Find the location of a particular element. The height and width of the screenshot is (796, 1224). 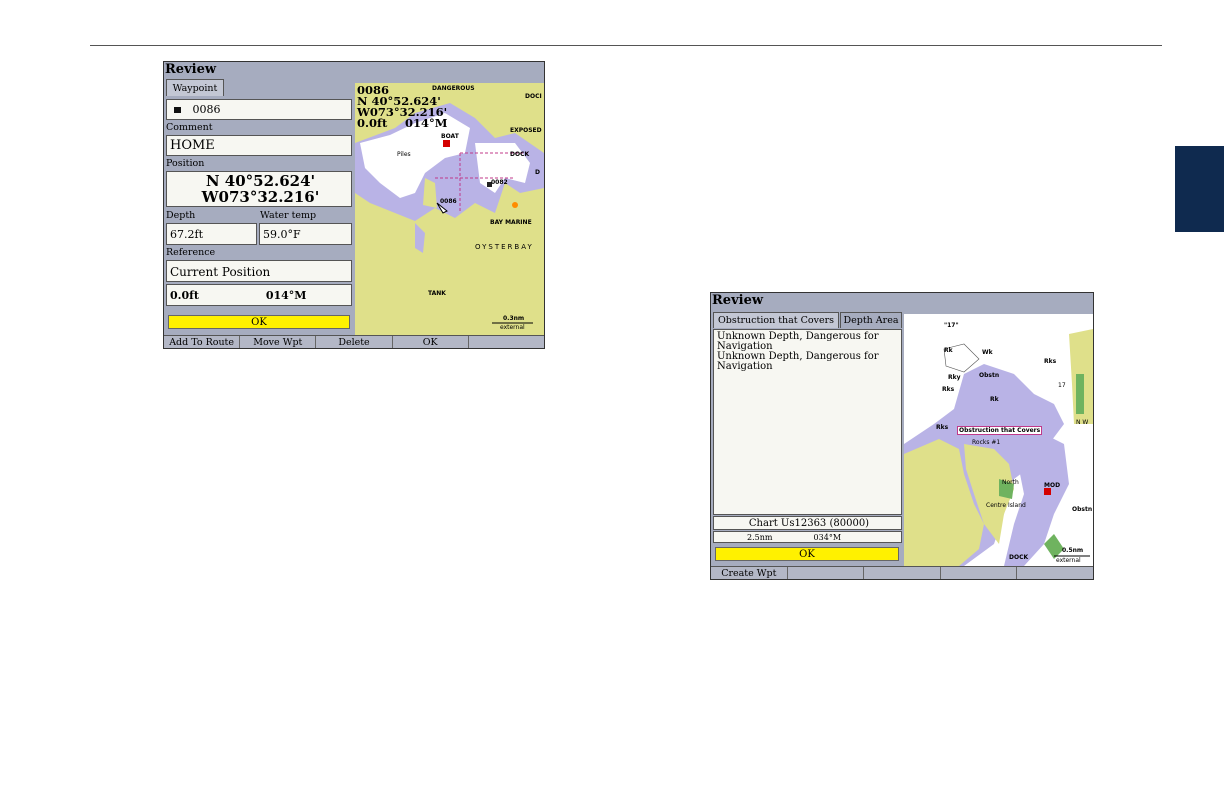

waypoint-symbol-icon is located at coordinates (177, 110).